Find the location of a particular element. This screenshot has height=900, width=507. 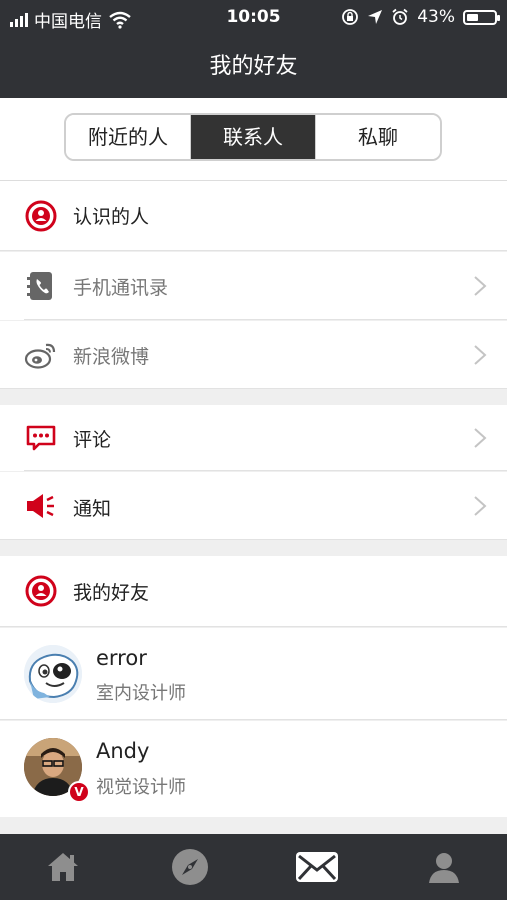

list-item-label: 评论 is located at coordinates (92, 440).